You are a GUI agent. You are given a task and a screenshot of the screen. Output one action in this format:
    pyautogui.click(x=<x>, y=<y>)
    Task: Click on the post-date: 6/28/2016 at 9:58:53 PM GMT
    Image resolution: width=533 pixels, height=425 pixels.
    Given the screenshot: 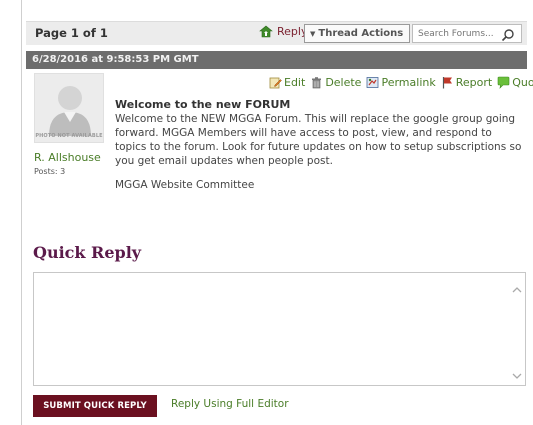 What is the action you would take?
    pyautogui.click(x=115, y=59)
    